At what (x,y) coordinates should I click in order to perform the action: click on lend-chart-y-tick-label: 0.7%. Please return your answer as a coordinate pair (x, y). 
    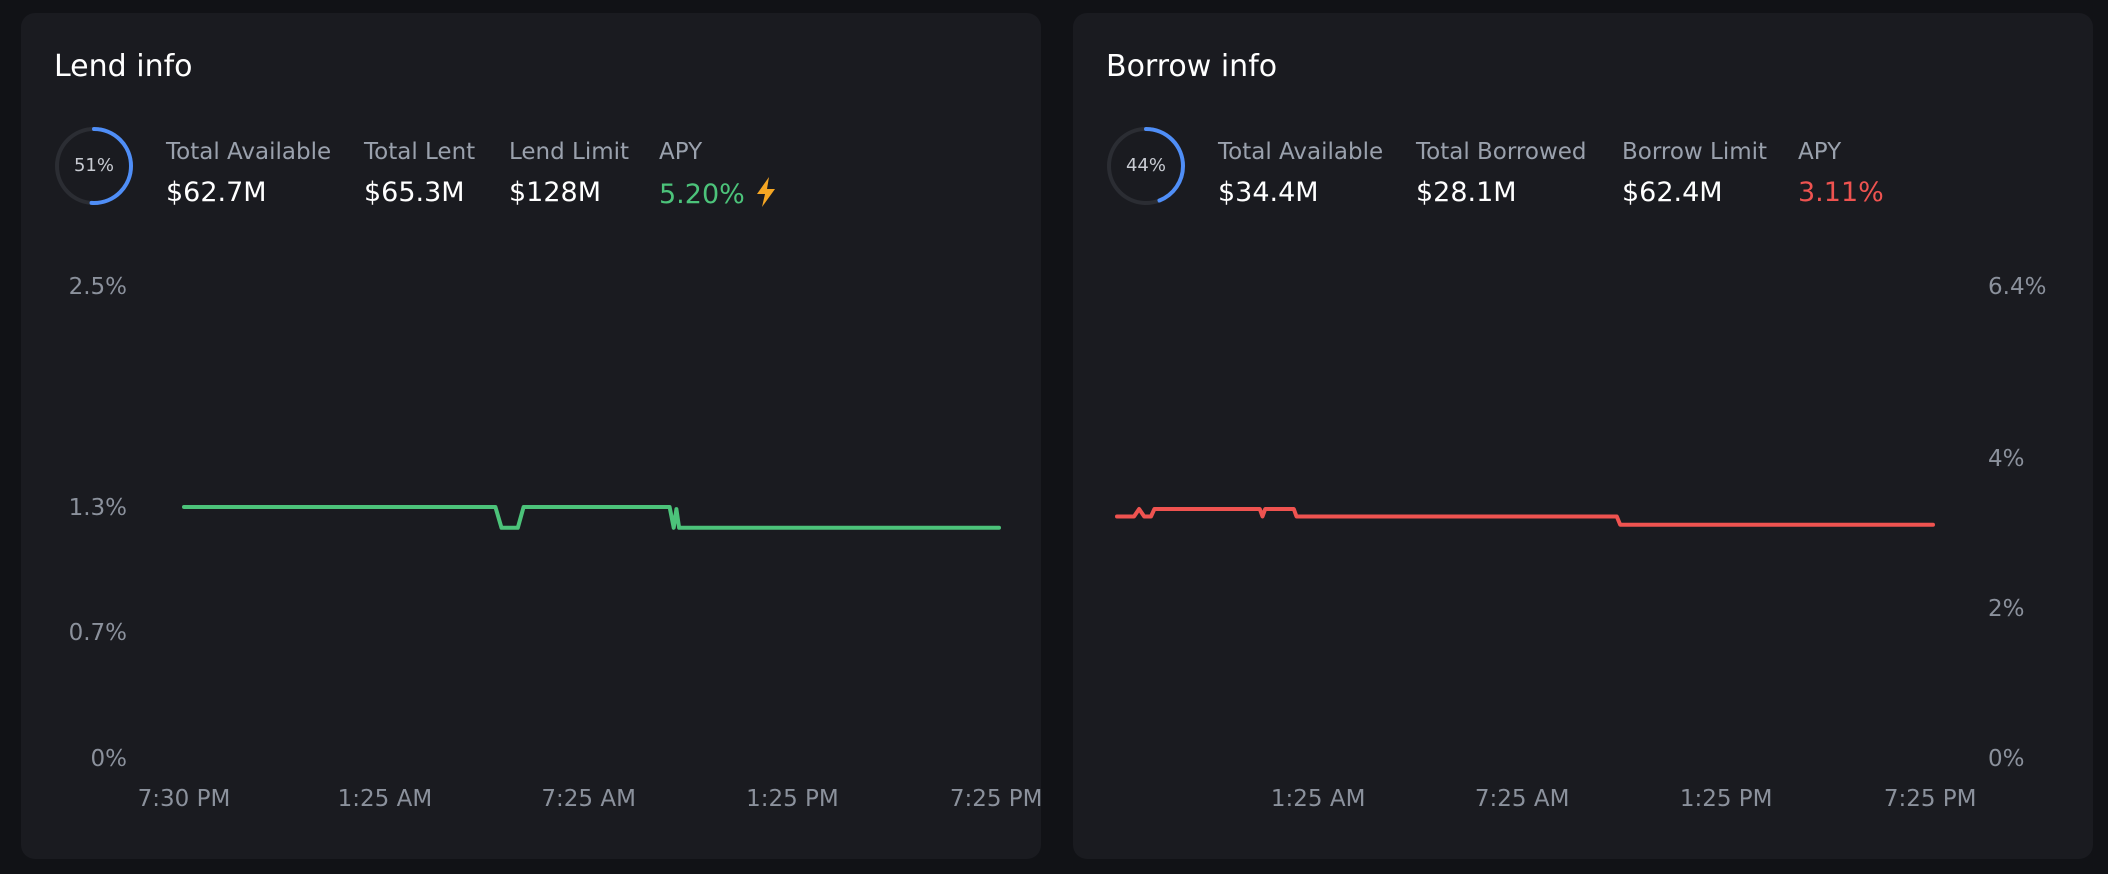
    Looking at the image, I should click on (98, 633).